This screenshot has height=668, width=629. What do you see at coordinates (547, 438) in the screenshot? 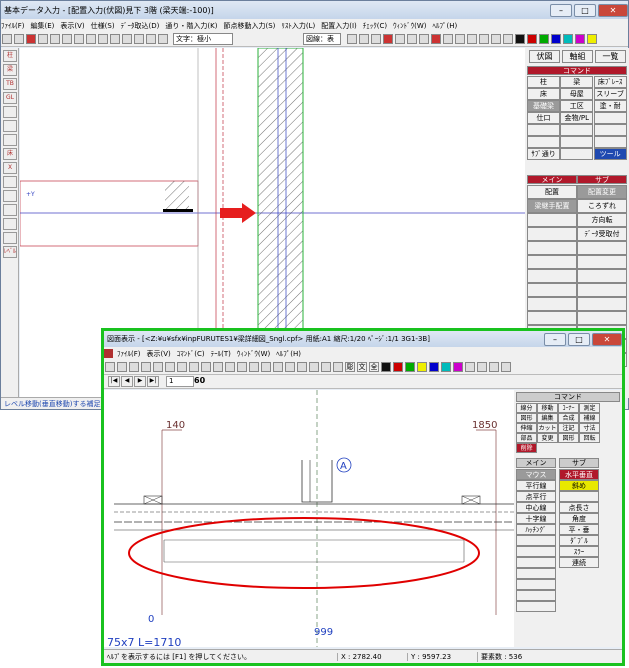
I see `sub-command-button: 変更` at bounding box center [547, 438].